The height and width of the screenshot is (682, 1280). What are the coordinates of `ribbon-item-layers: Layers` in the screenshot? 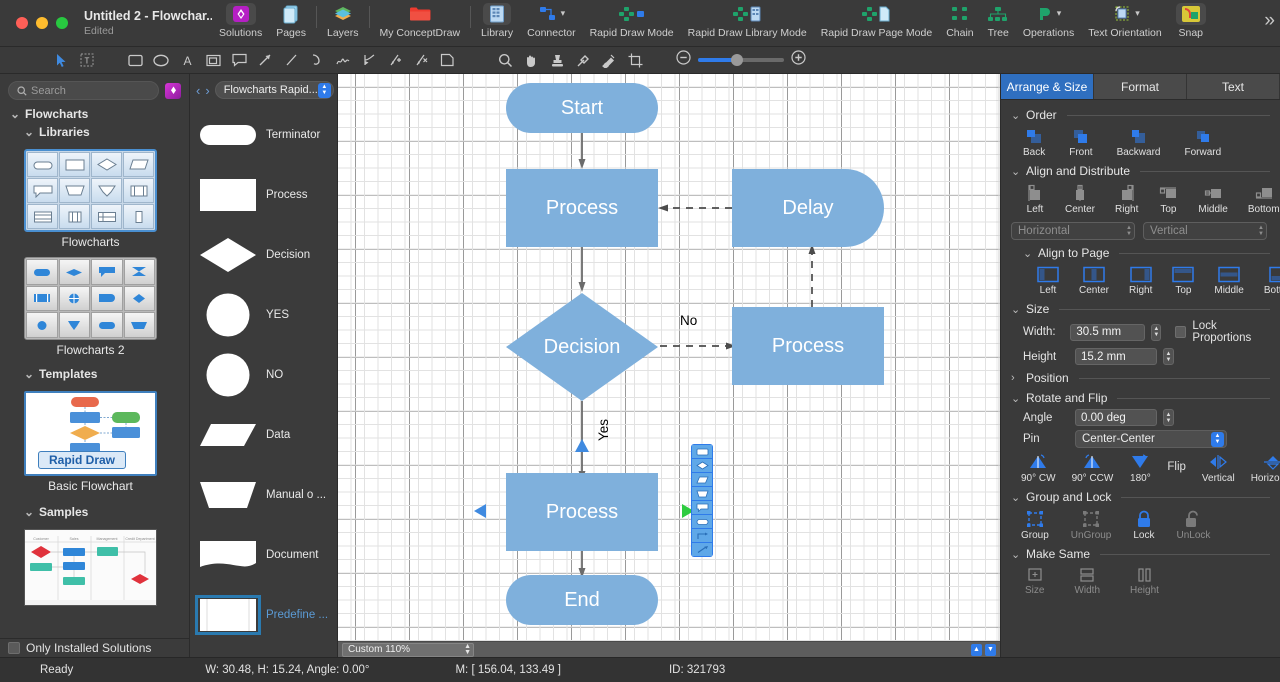 It's located at (343, 19).